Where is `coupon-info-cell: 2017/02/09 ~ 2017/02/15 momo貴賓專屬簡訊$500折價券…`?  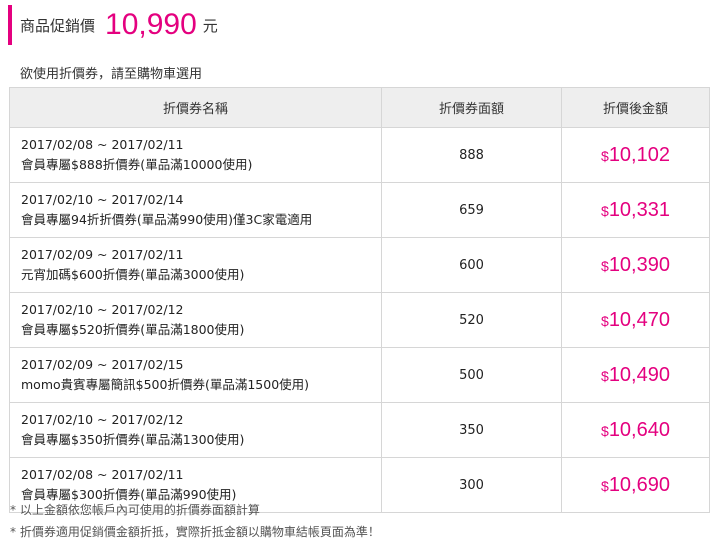
coupon-info-cell: 2017/02/09 ~ 2017/02/15 momo貴賓專屬簡訊$500折價券… is located at coordinates (195, 375).